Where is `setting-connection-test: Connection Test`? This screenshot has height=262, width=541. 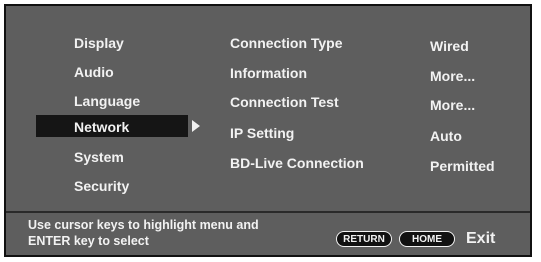 setting-connection-test: Connection Test is located at coordinates (284, 102).